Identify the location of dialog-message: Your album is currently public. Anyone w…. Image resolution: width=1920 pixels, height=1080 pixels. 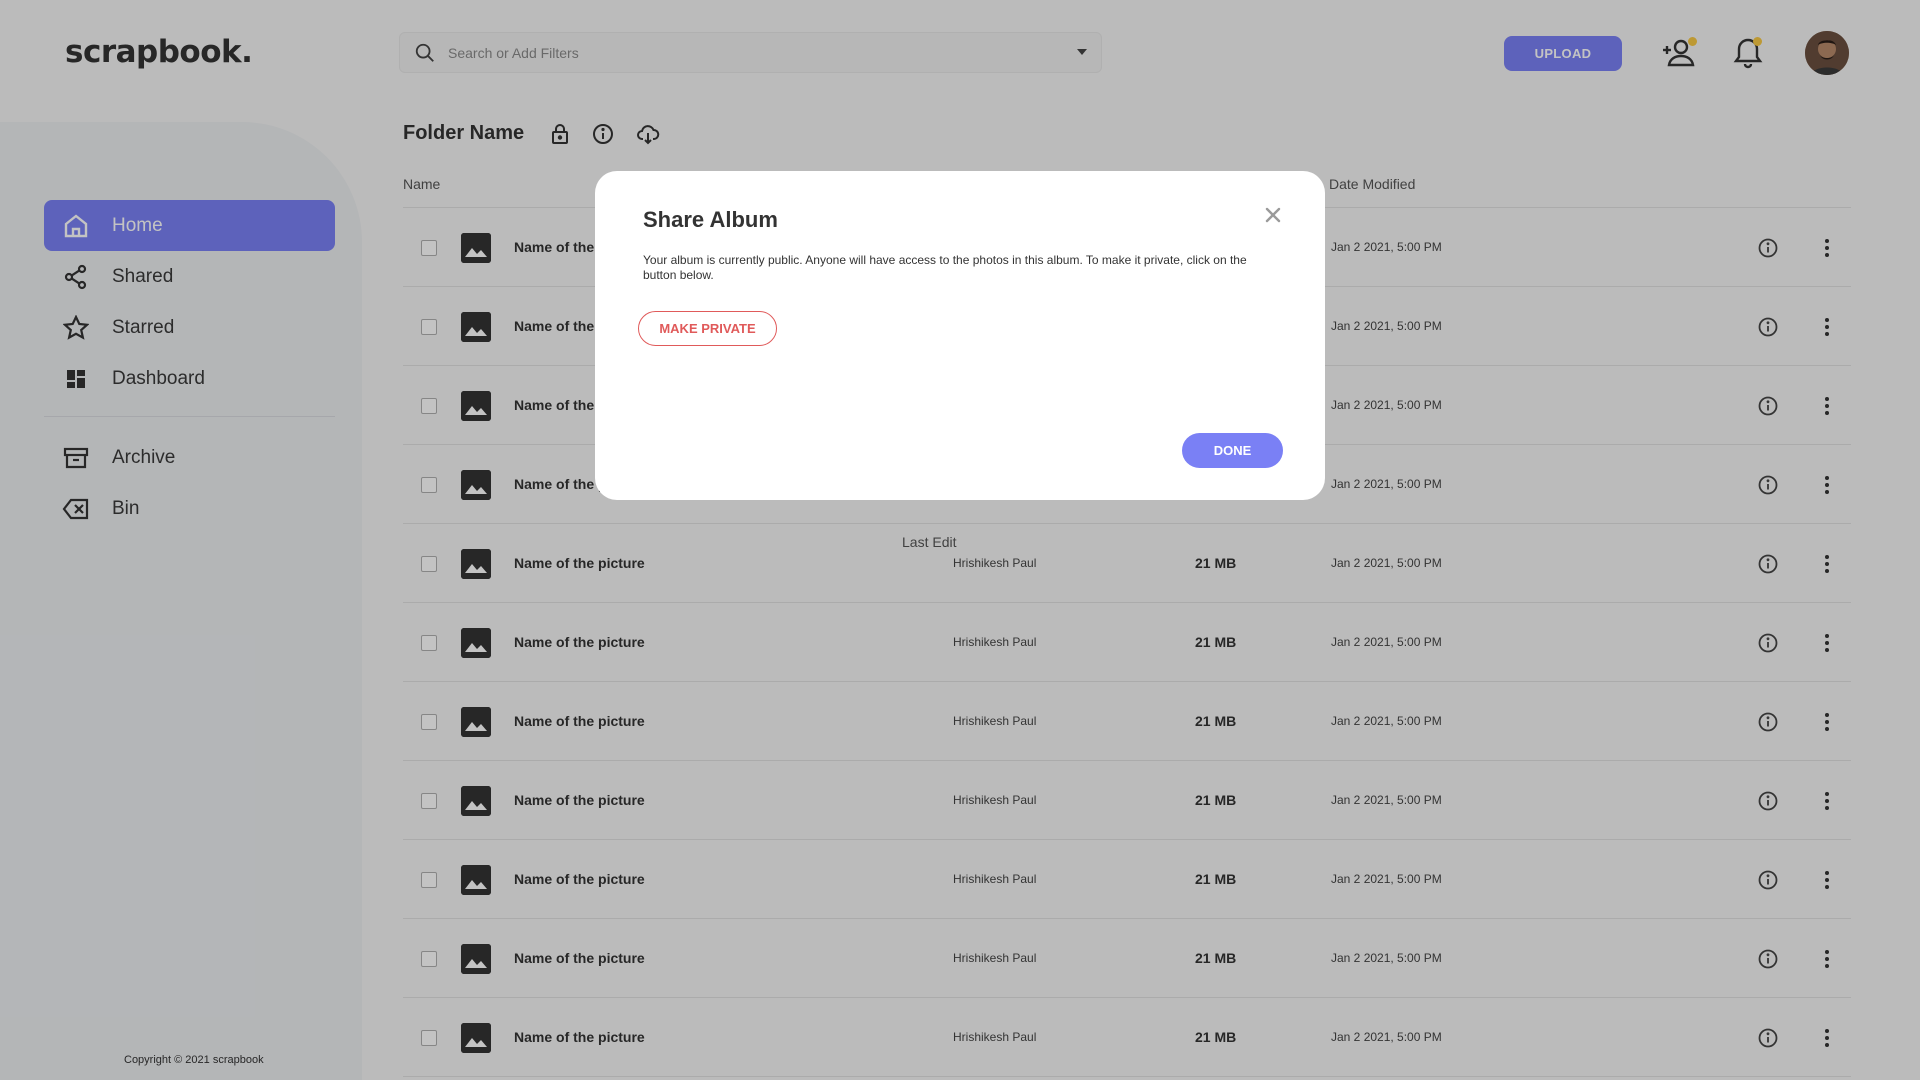
(945, 267).